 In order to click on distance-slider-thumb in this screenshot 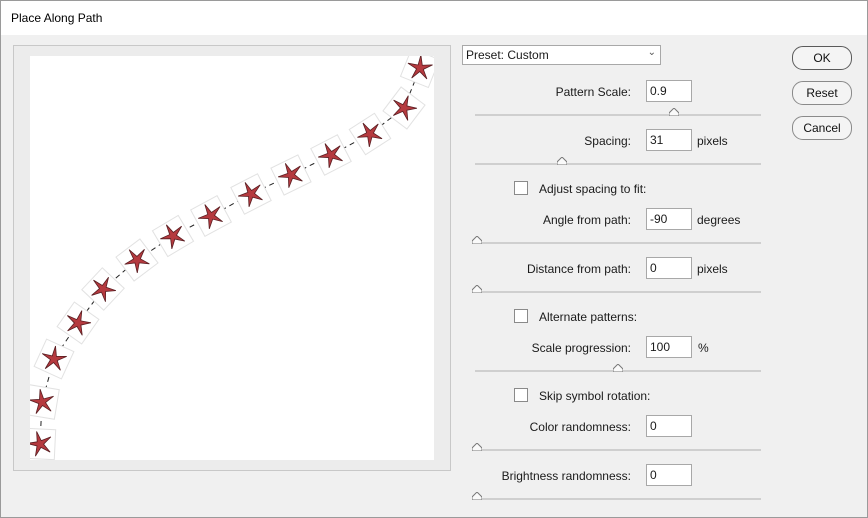, I will do `click(477, 289)`.